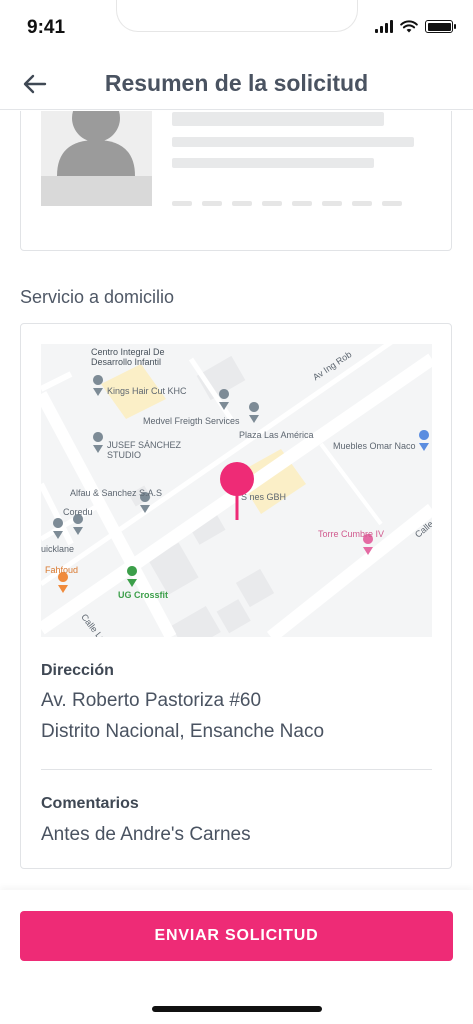  Describe the element at coordinates (124, 455) in the screenshot. I see `map-label: STUDIO` at that location.